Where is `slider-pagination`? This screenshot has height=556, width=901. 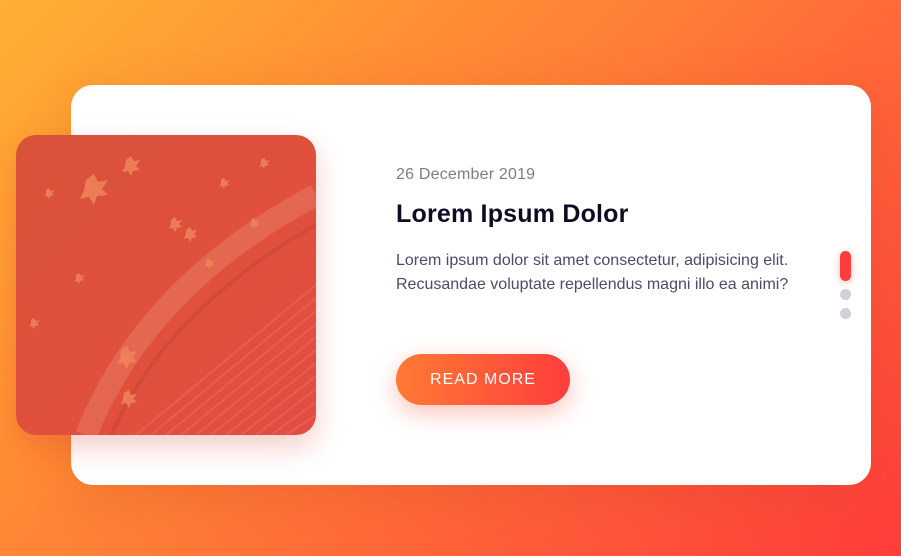 slider-pagination is located at coordinates (845, 289).